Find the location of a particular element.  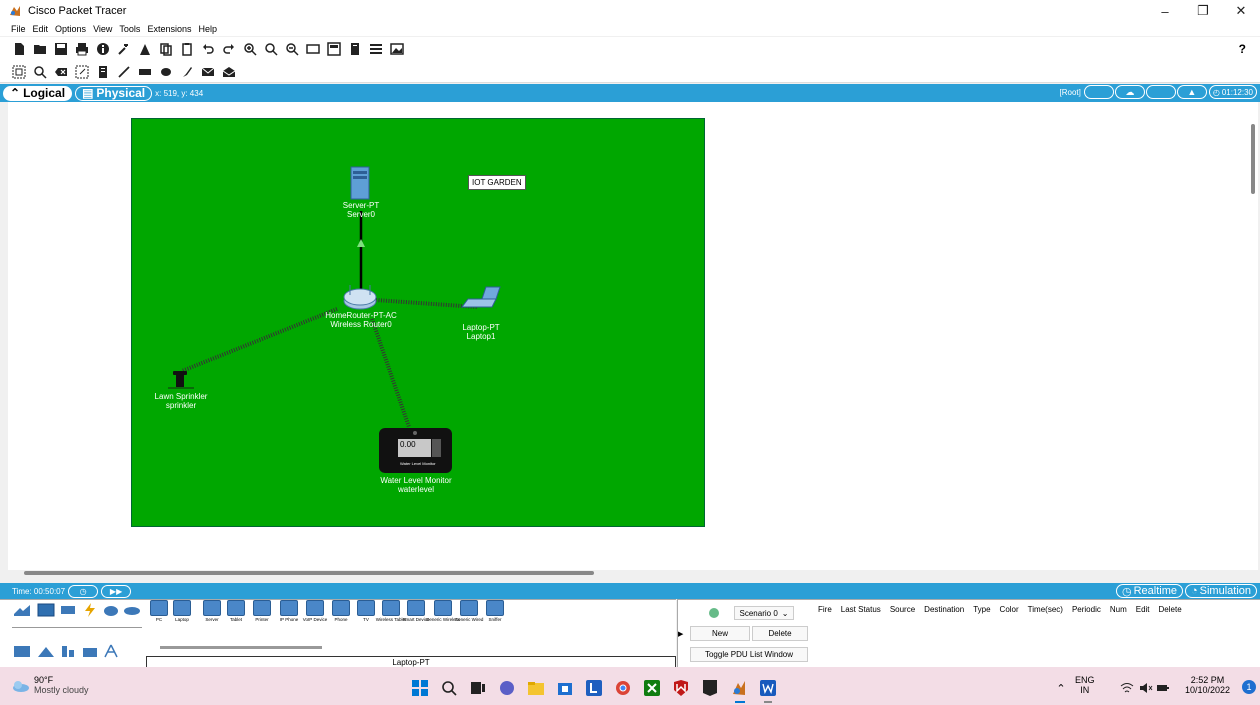

device-label-laptop: Laptop-PT Laptop1 is located at coordinates (480, 332).